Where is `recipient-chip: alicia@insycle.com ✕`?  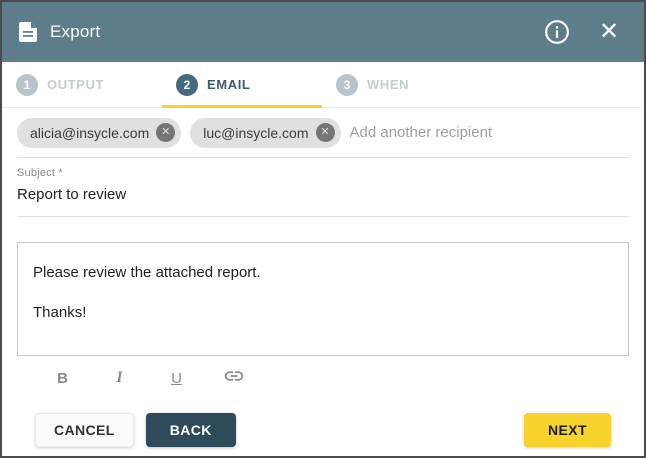
recipient-chip: alicia@insycle.com ✕ is located at coordinates (99, 132).